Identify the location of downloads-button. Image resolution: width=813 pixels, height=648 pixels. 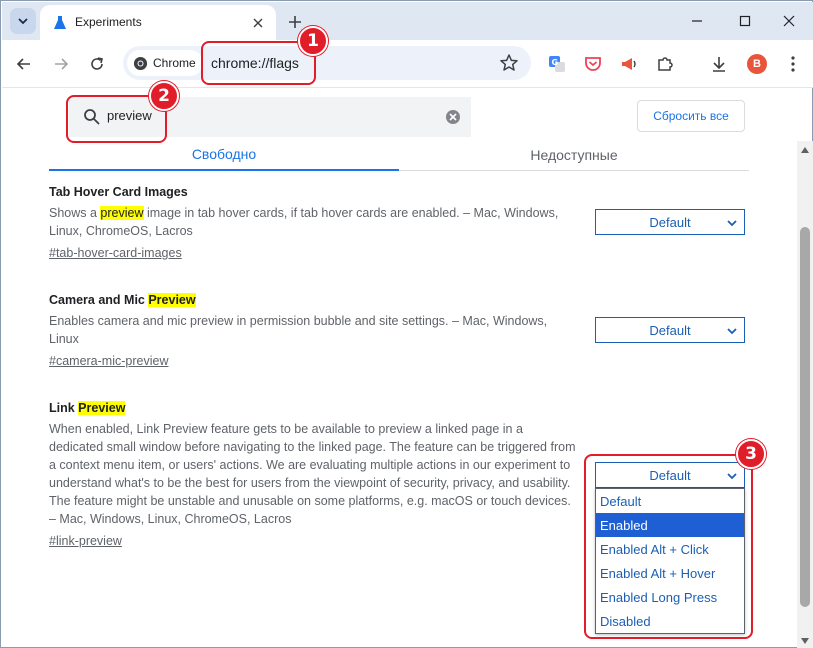
(719, 64).